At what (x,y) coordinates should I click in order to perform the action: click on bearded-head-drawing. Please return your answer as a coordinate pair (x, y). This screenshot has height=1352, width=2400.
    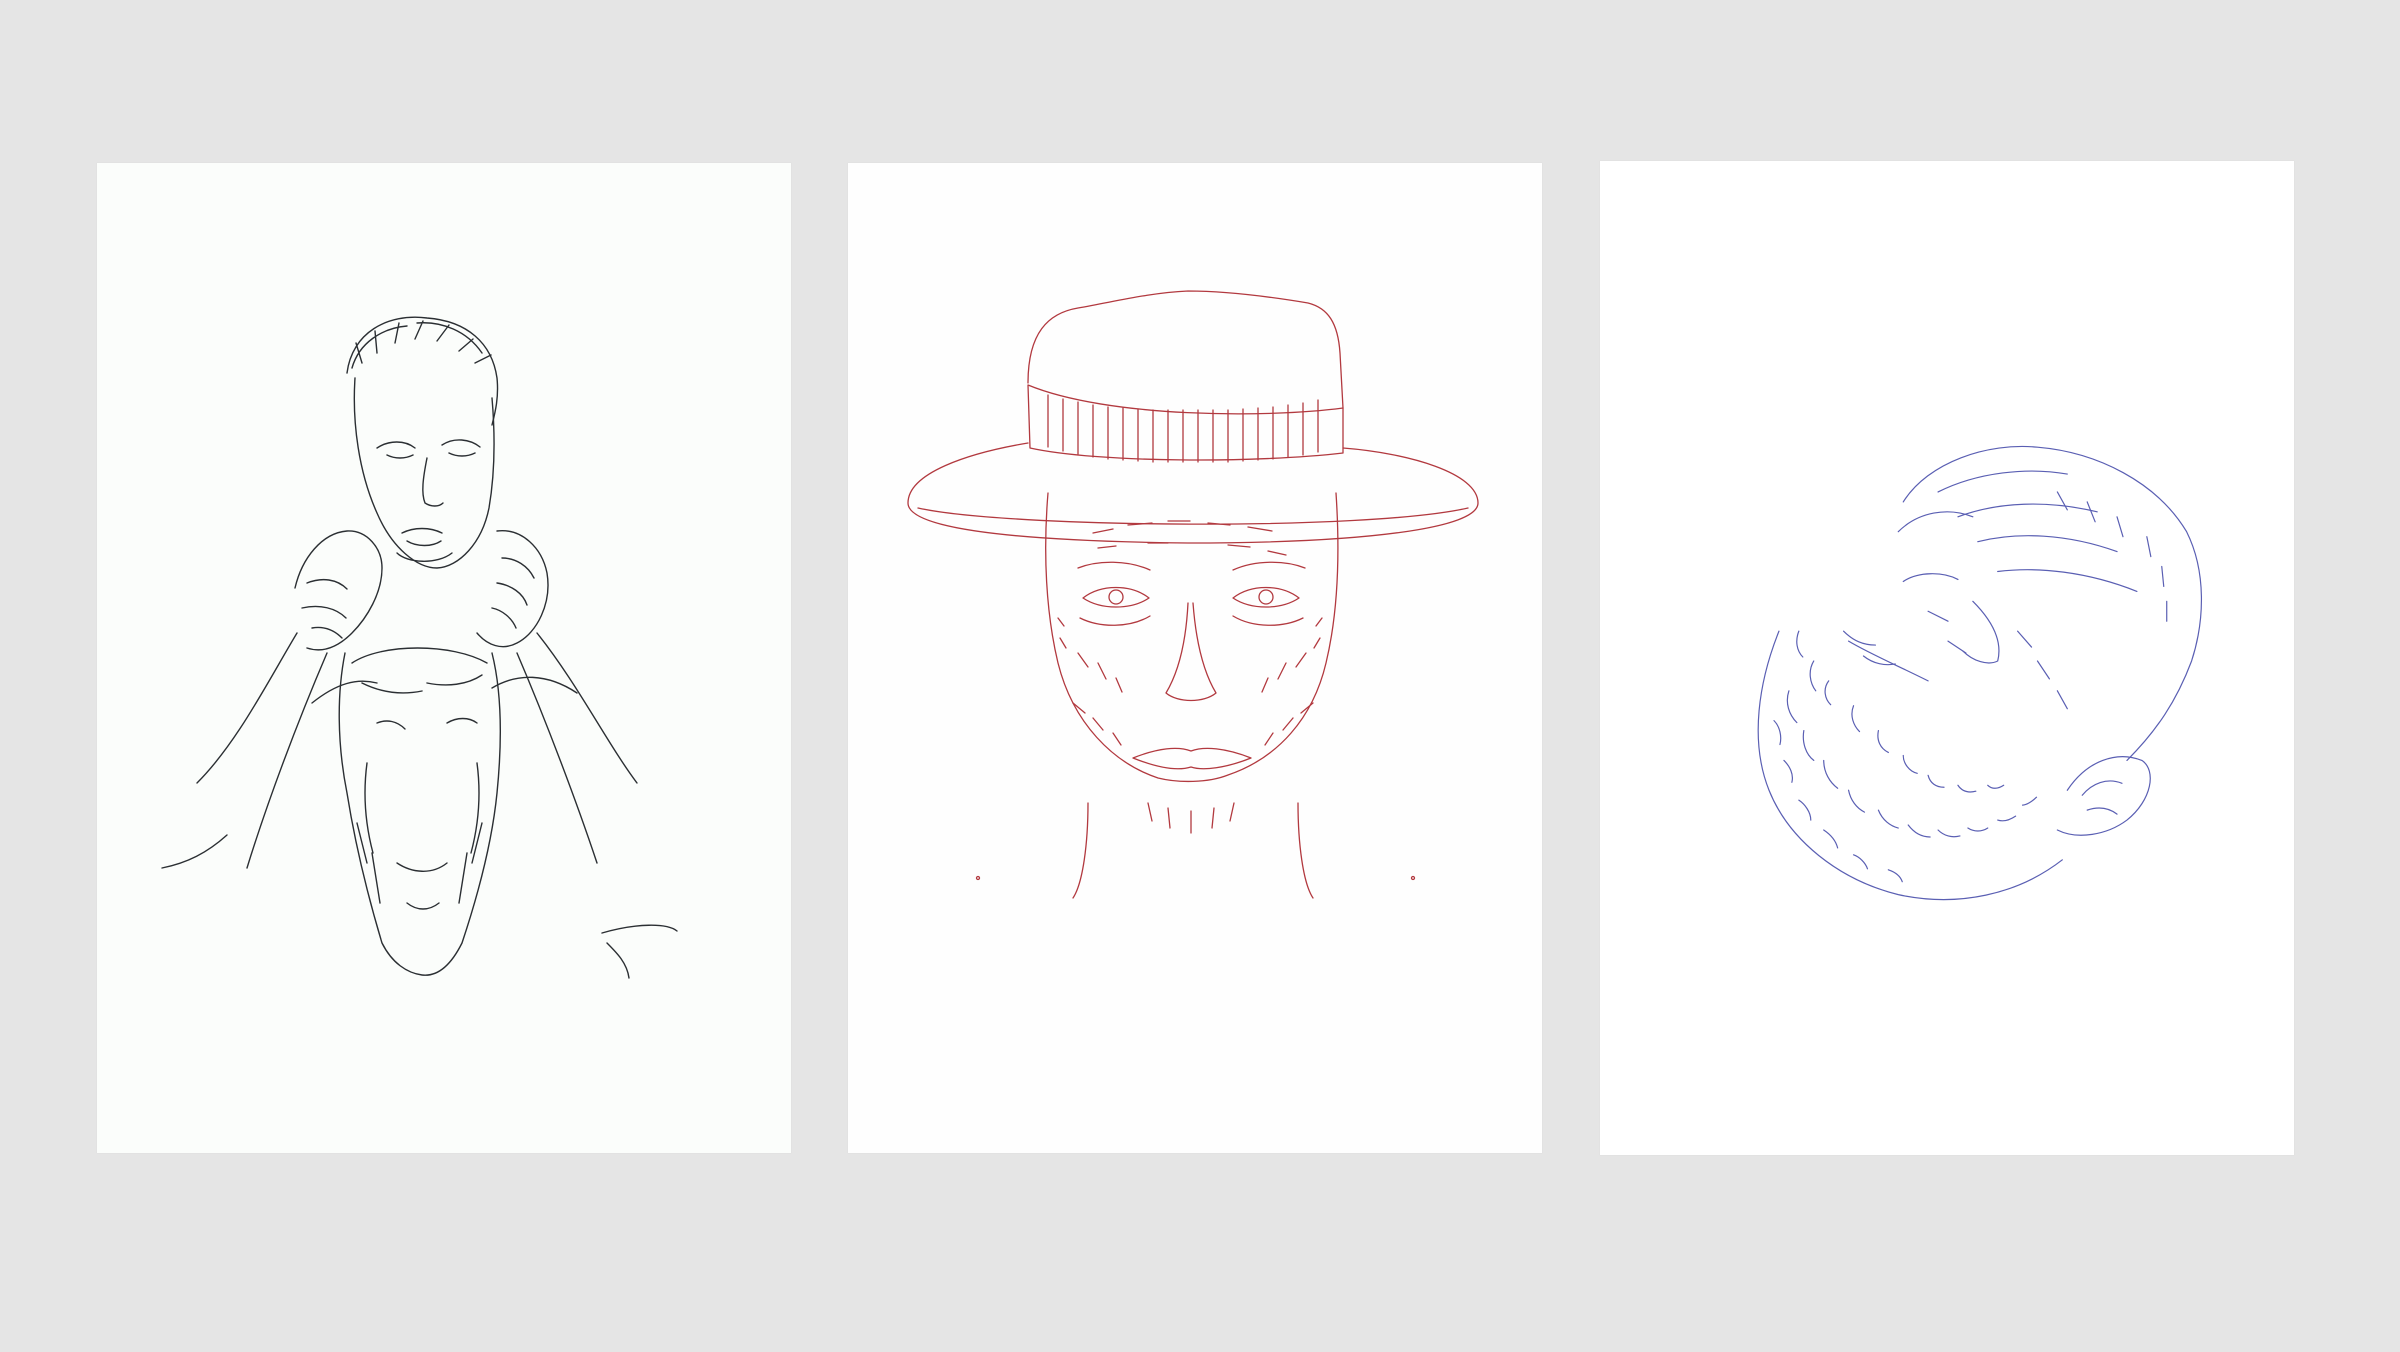
    Looking at the image, I should click on (1980, 673).